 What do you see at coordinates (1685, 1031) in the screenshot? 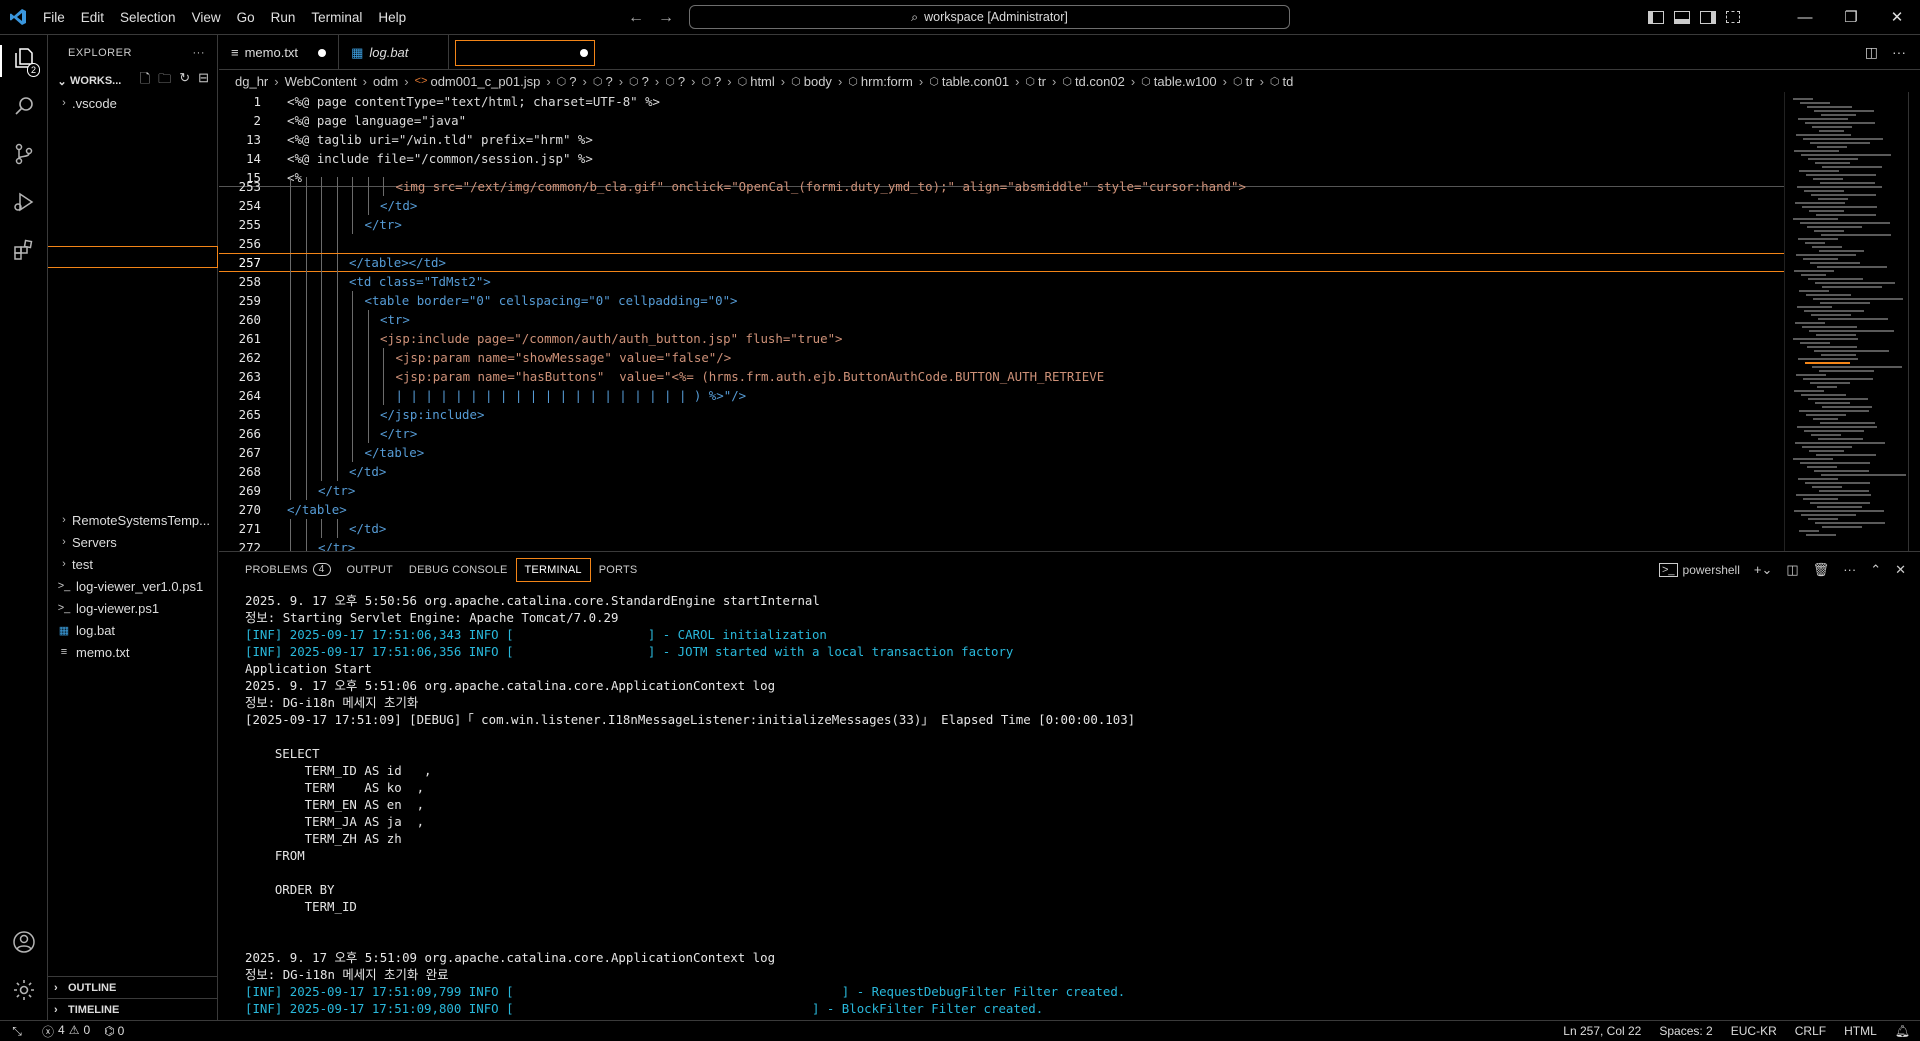
I see `indentation: Spaces: 2` at bounding box center [1685, 1031].